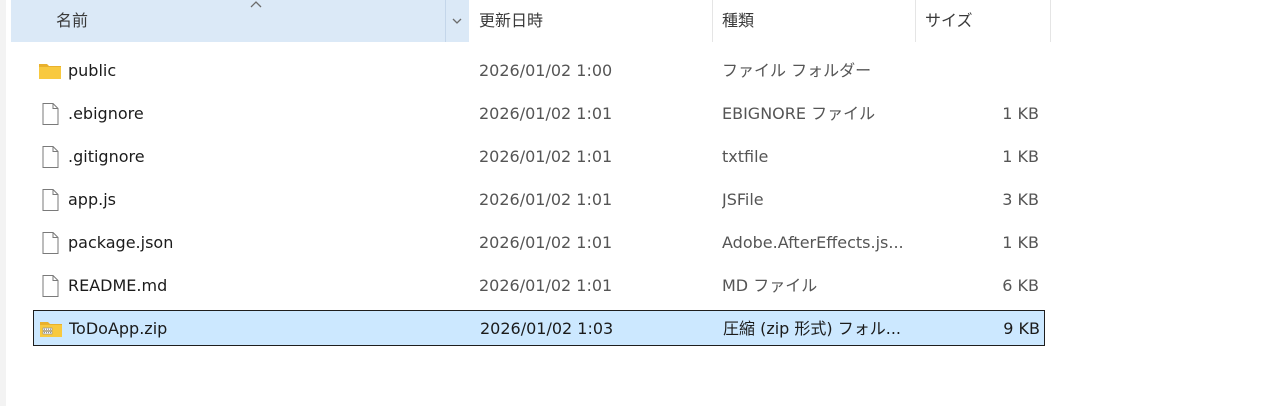  What do you see at coordinates (72, 20) in the screenshot?
I see `column-header-name-label: 名前` at bounding box center [72, 20].